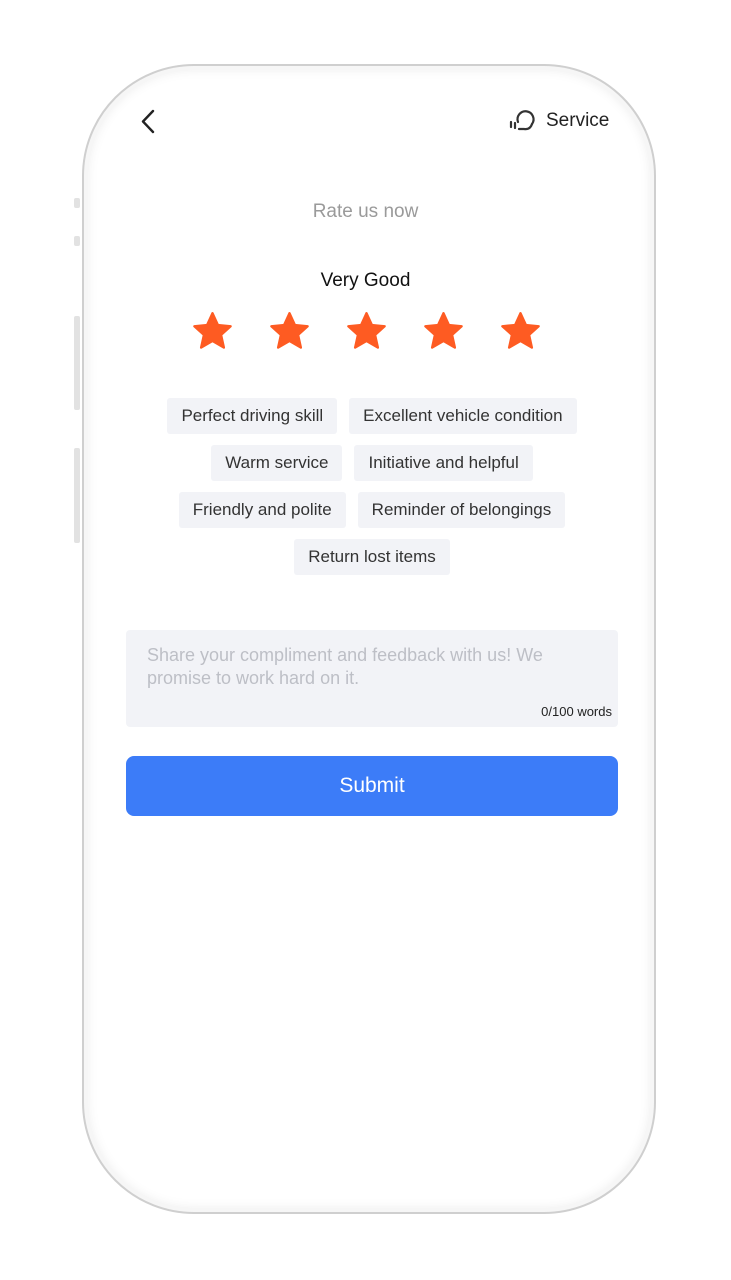 The image size is (731, 1280). Describe the element at coordinates (77, 495) in the screenshot. I see `phone-volume-down-button` at that location.